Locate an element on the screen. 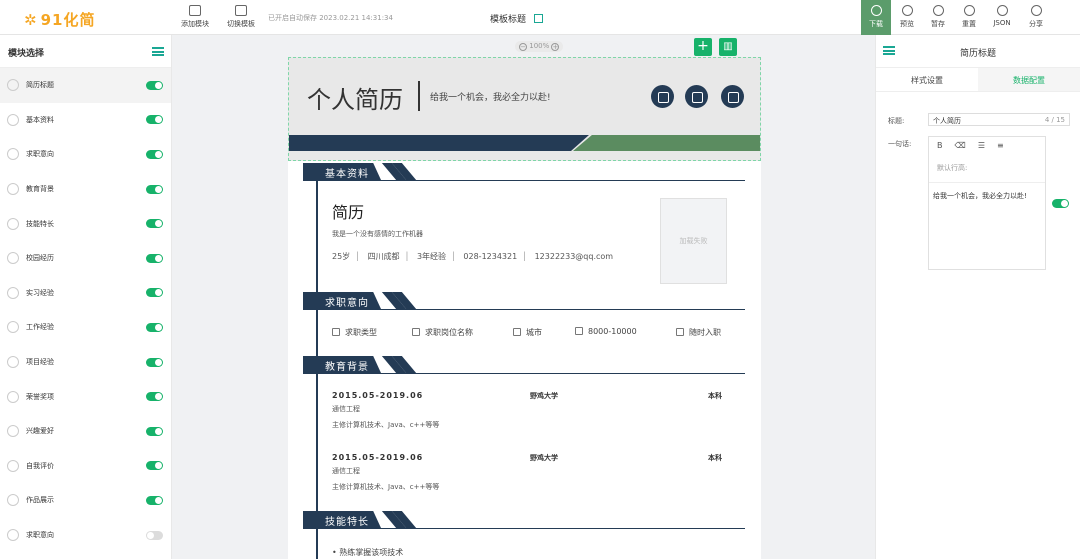 The width and height of the screenshot is (1080, 559). module-item: 基本资料 is located at coordinates (85, 120).